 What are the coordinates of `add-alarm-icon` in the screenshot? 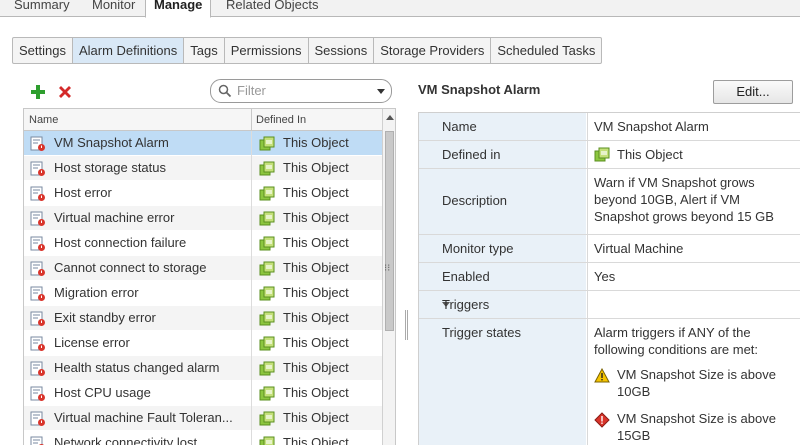 It's located at (38, 92).